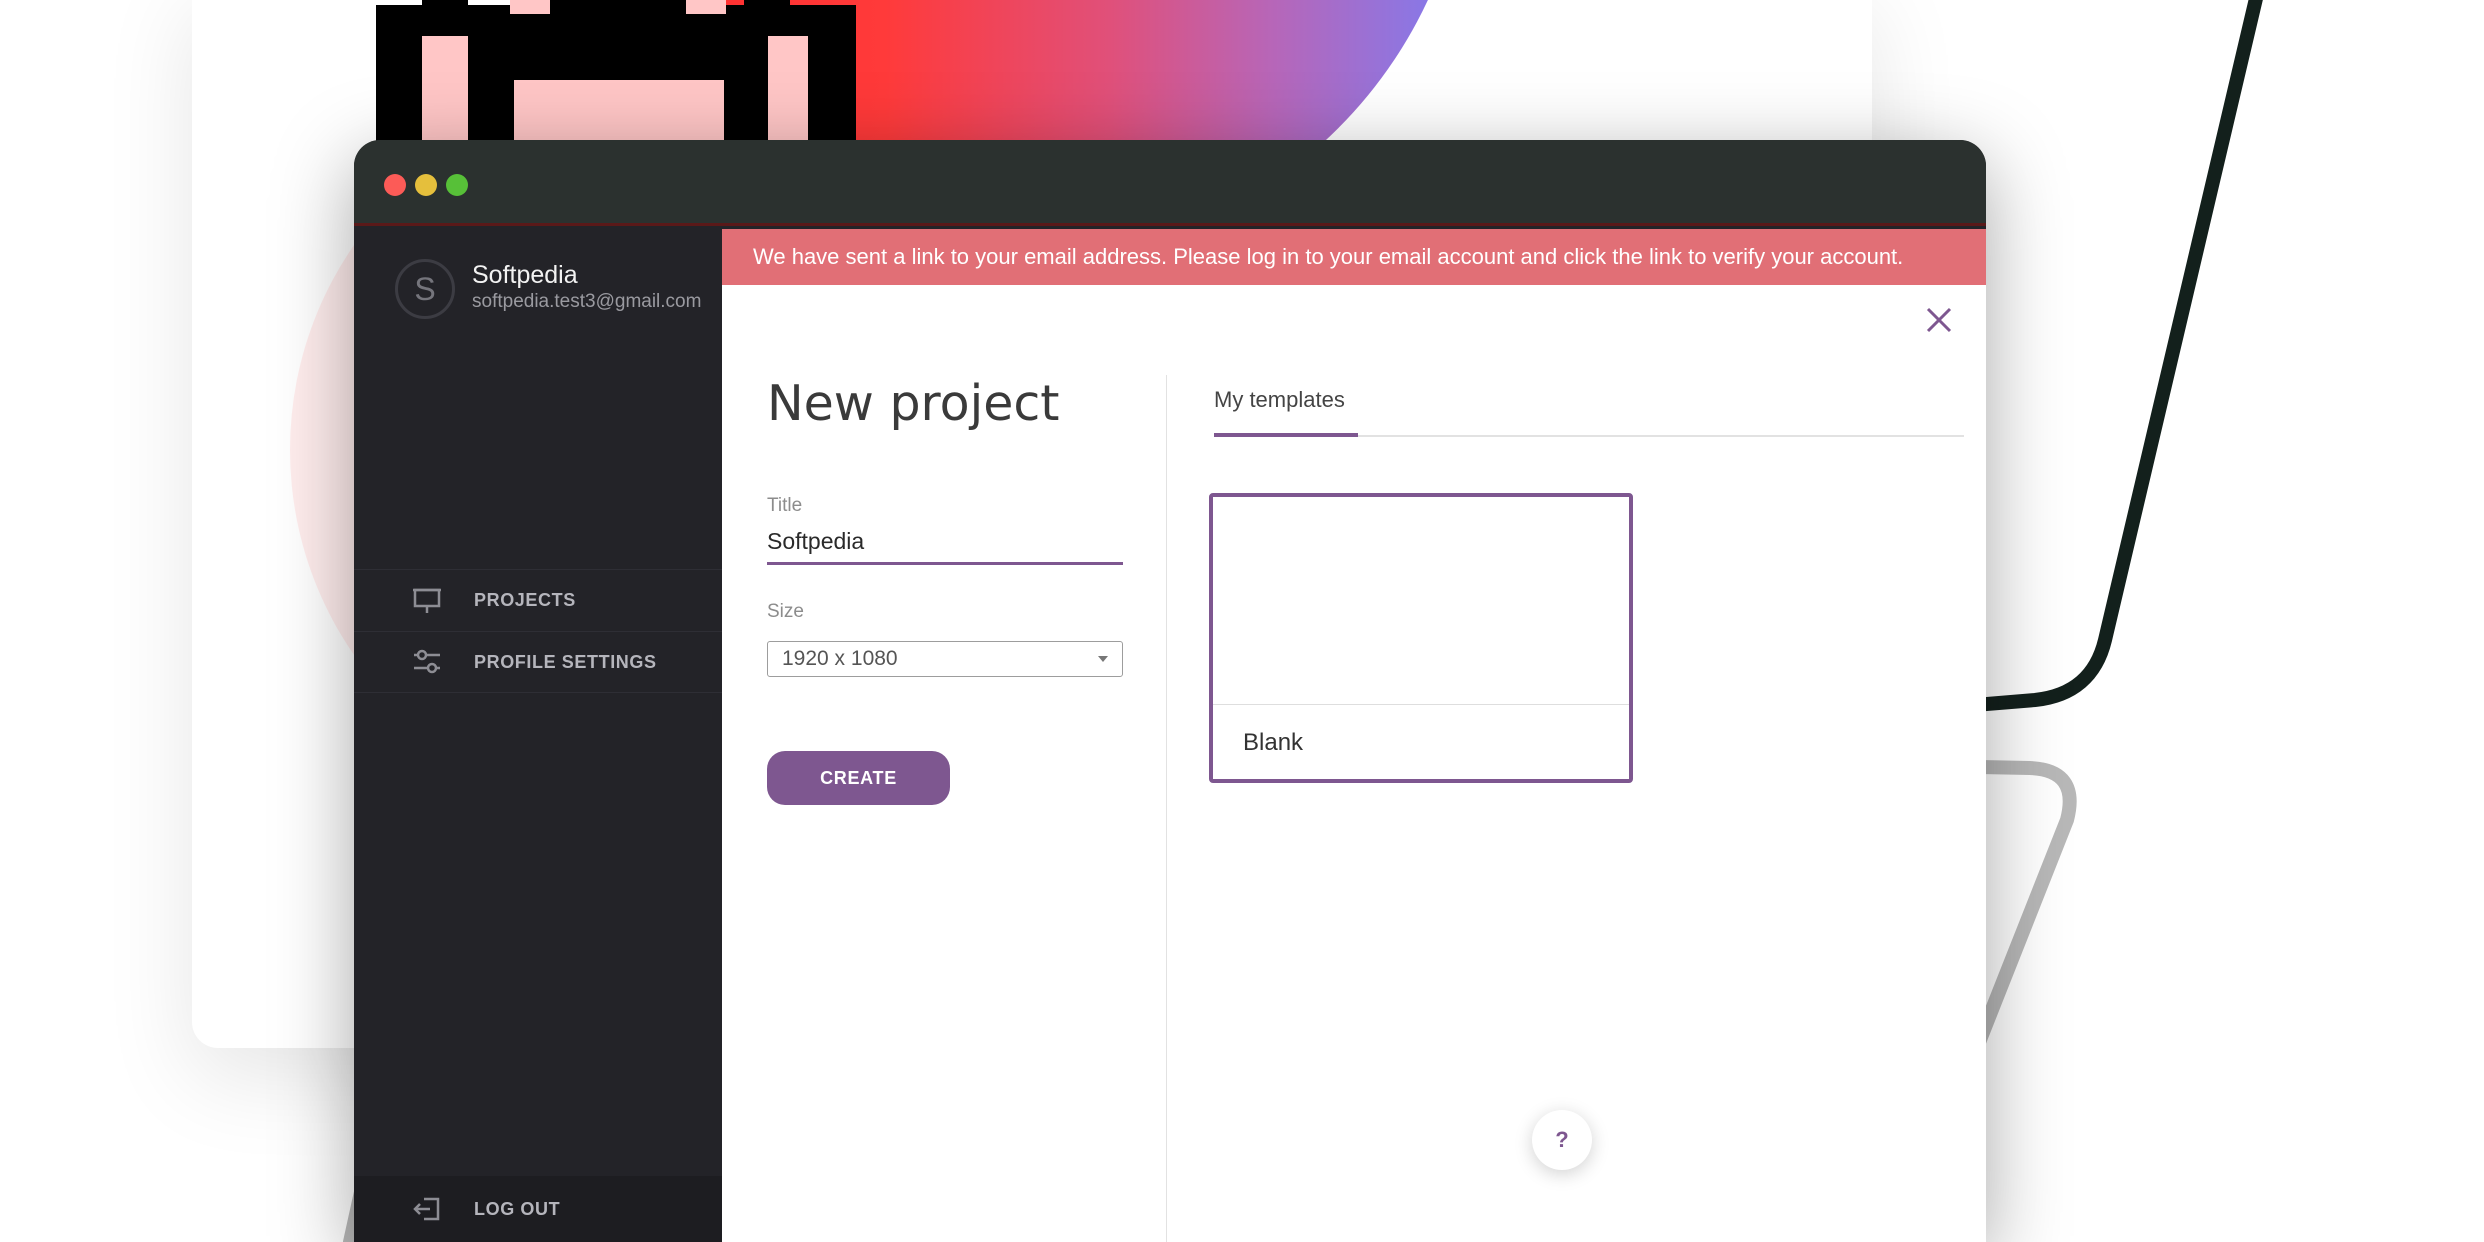  I want to click on size-label: Size, so click(785, 611).